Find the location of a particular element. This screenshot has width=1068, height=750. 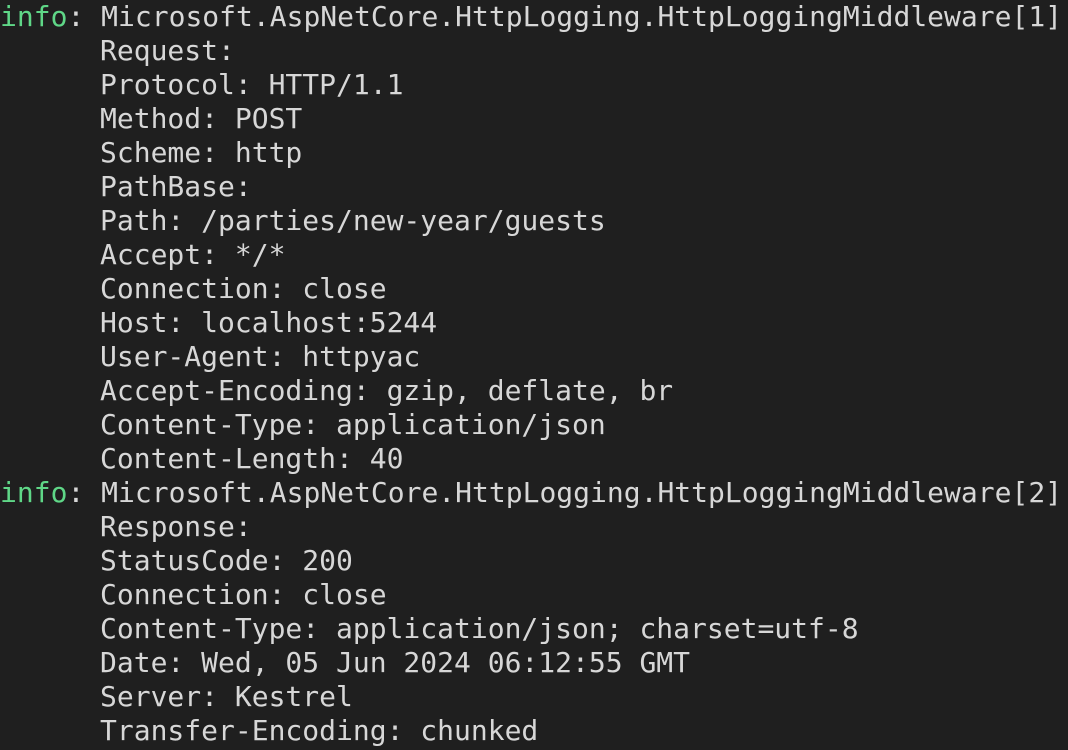

response-label: Response: is located at coordinates (176, 526).